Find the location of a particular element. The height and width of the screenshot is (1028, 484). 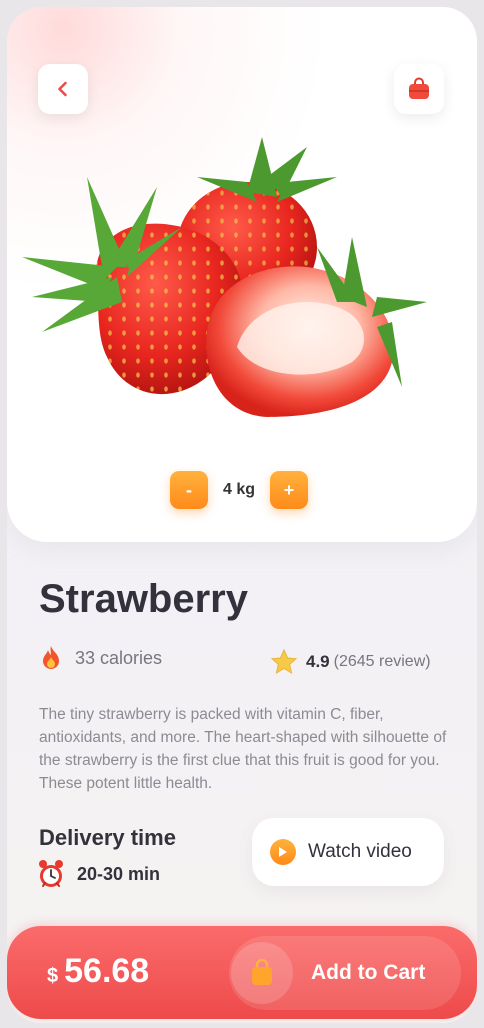

quantity-value: 4 kg is located at coordinates (238, 489).